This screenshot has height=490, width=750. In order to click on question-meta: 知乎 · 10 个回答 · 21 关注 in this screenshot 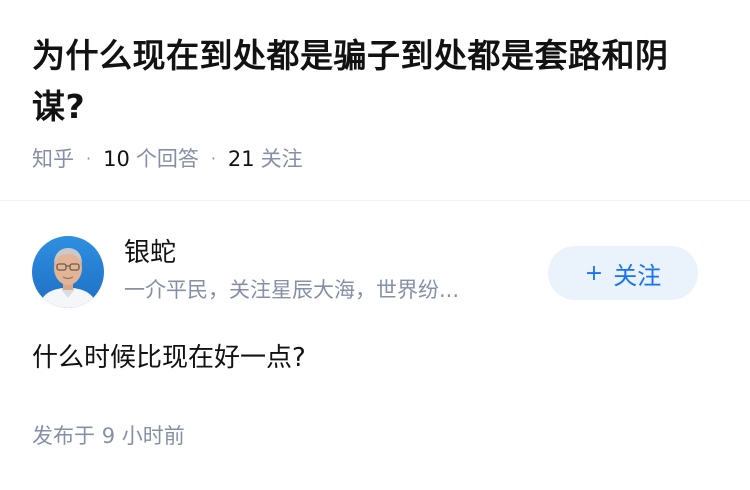, I will do `click(375, 159)`.